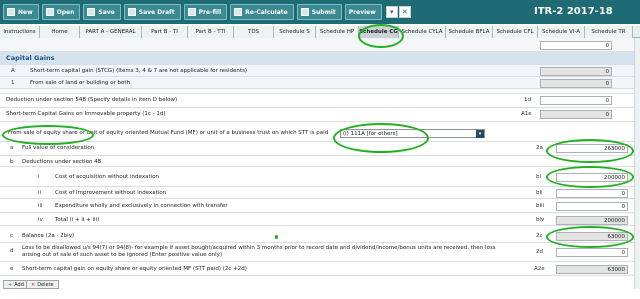  What do you see at coordinates (80, 83) in the screenshot?
I see `row-label: From sale of land or building or both` at bounding box center [80, 83].